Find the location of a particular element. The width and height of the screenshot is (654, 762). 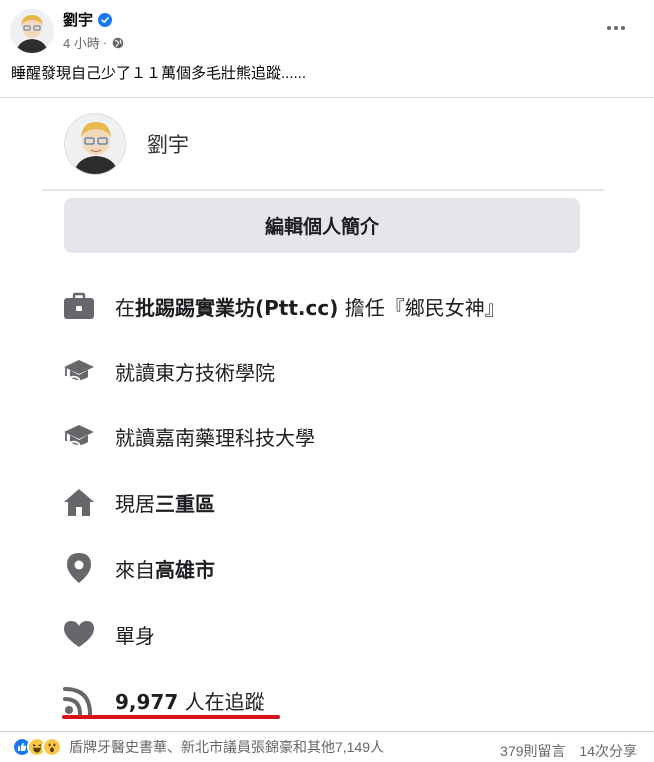

author-avatar is located at coordinates (32, 31).